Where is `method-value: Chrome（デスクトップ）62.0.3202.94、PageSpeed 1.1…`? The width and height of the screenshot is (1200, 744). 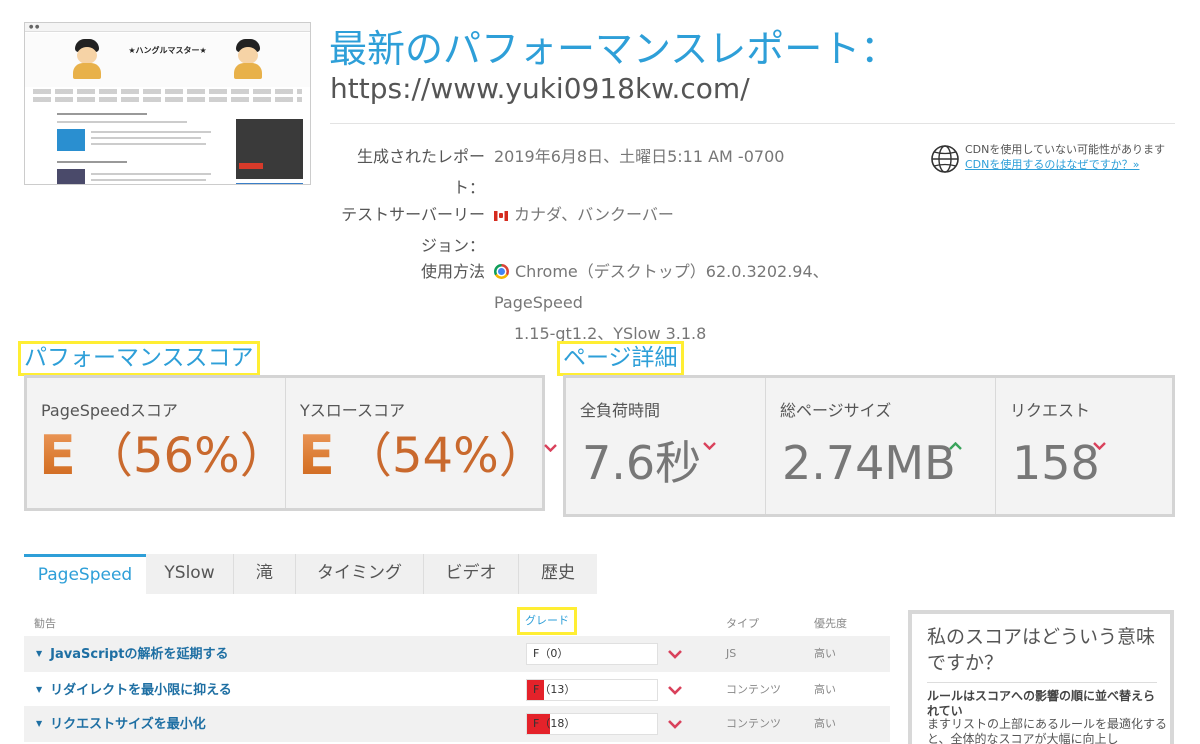
method-value: Chrome（デスクトップ）62.0.3202.94、PageSpeed 1.1… is located at coordinates (661, 302).